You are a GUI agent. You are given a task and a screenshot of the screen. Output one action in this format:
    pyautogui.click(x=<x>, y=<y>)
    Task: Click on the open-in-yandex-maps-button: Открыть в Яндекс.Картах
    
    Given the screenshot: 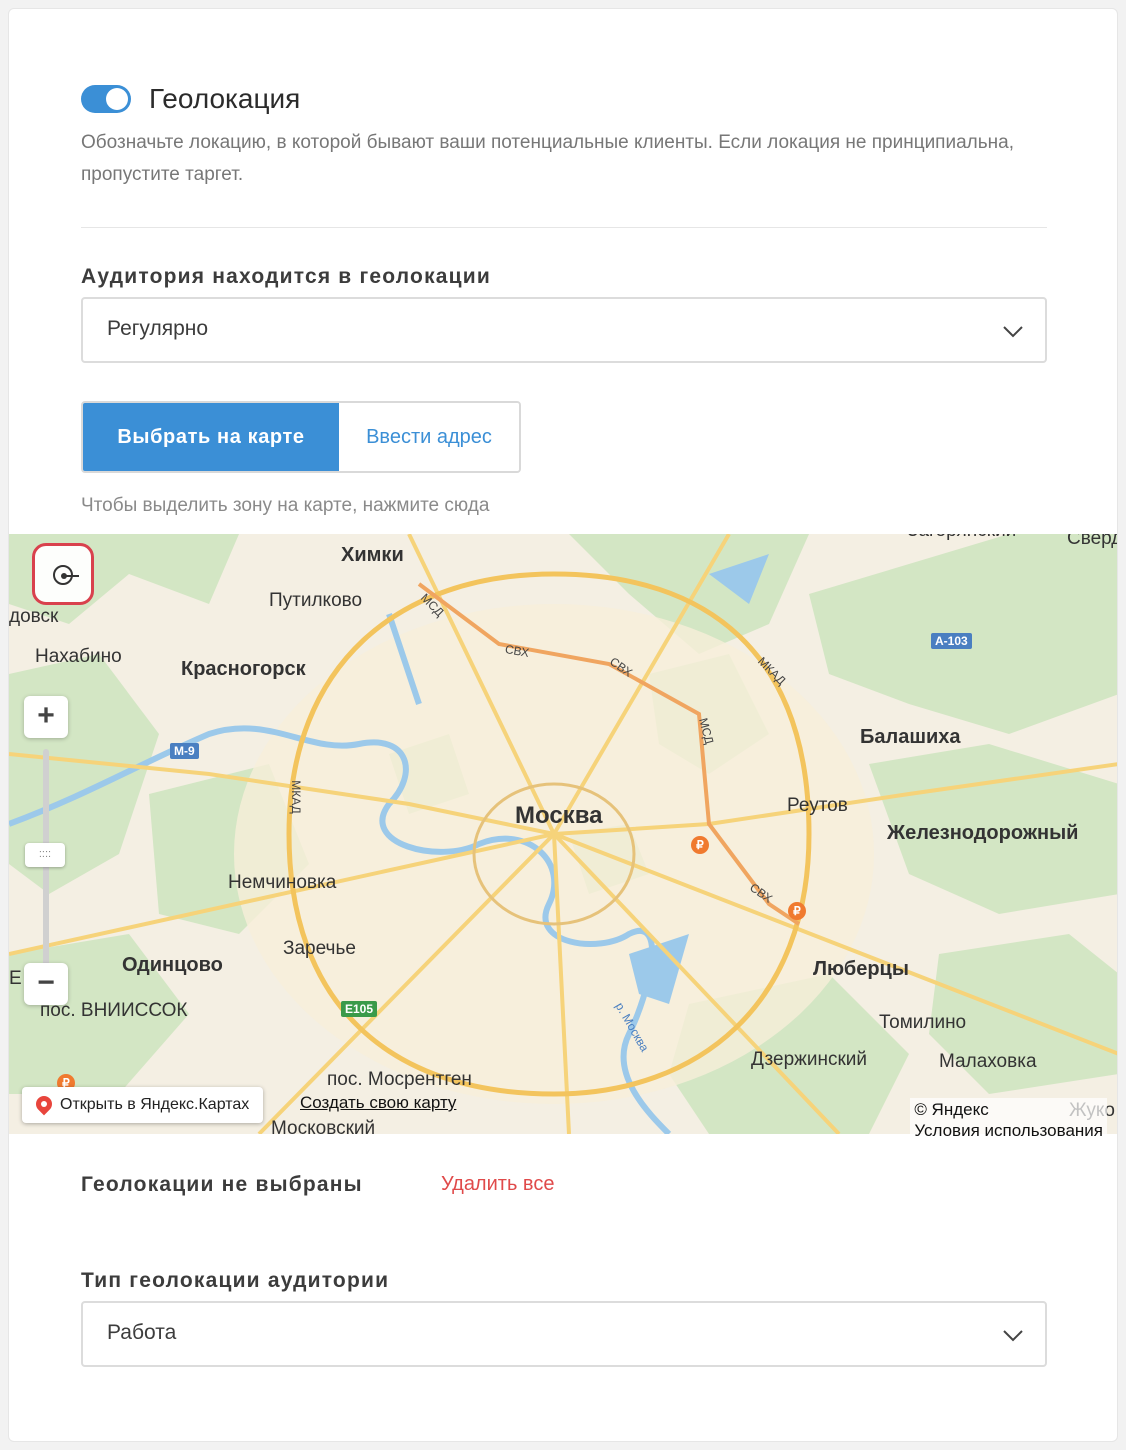 What is the action you would take?
    pyautogui.click(x=143, y=1105)
    